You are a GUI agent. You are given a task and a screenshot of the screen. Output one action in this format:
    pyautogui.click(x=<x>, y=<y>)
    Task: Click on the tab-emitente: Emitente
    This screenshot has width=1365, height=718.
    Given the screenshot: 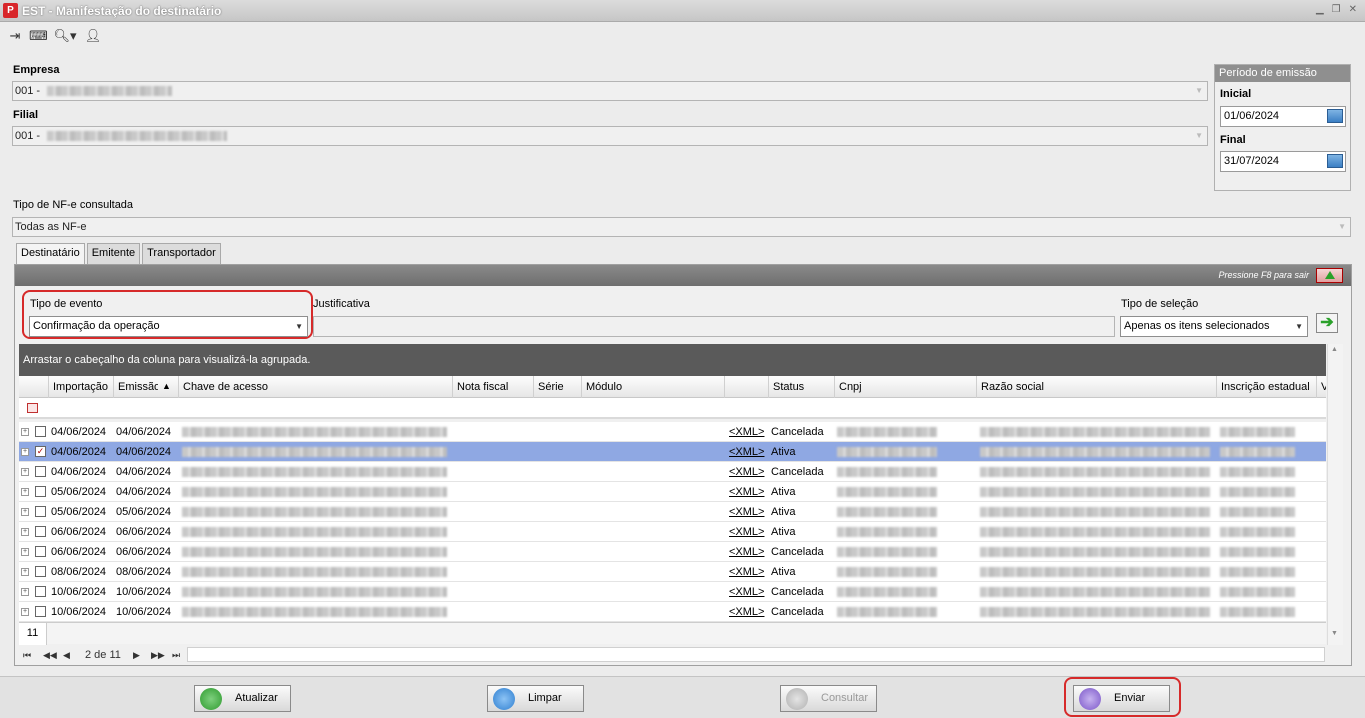 What is the action you would take?
    pyautogui.click(x=113, y=254)
    